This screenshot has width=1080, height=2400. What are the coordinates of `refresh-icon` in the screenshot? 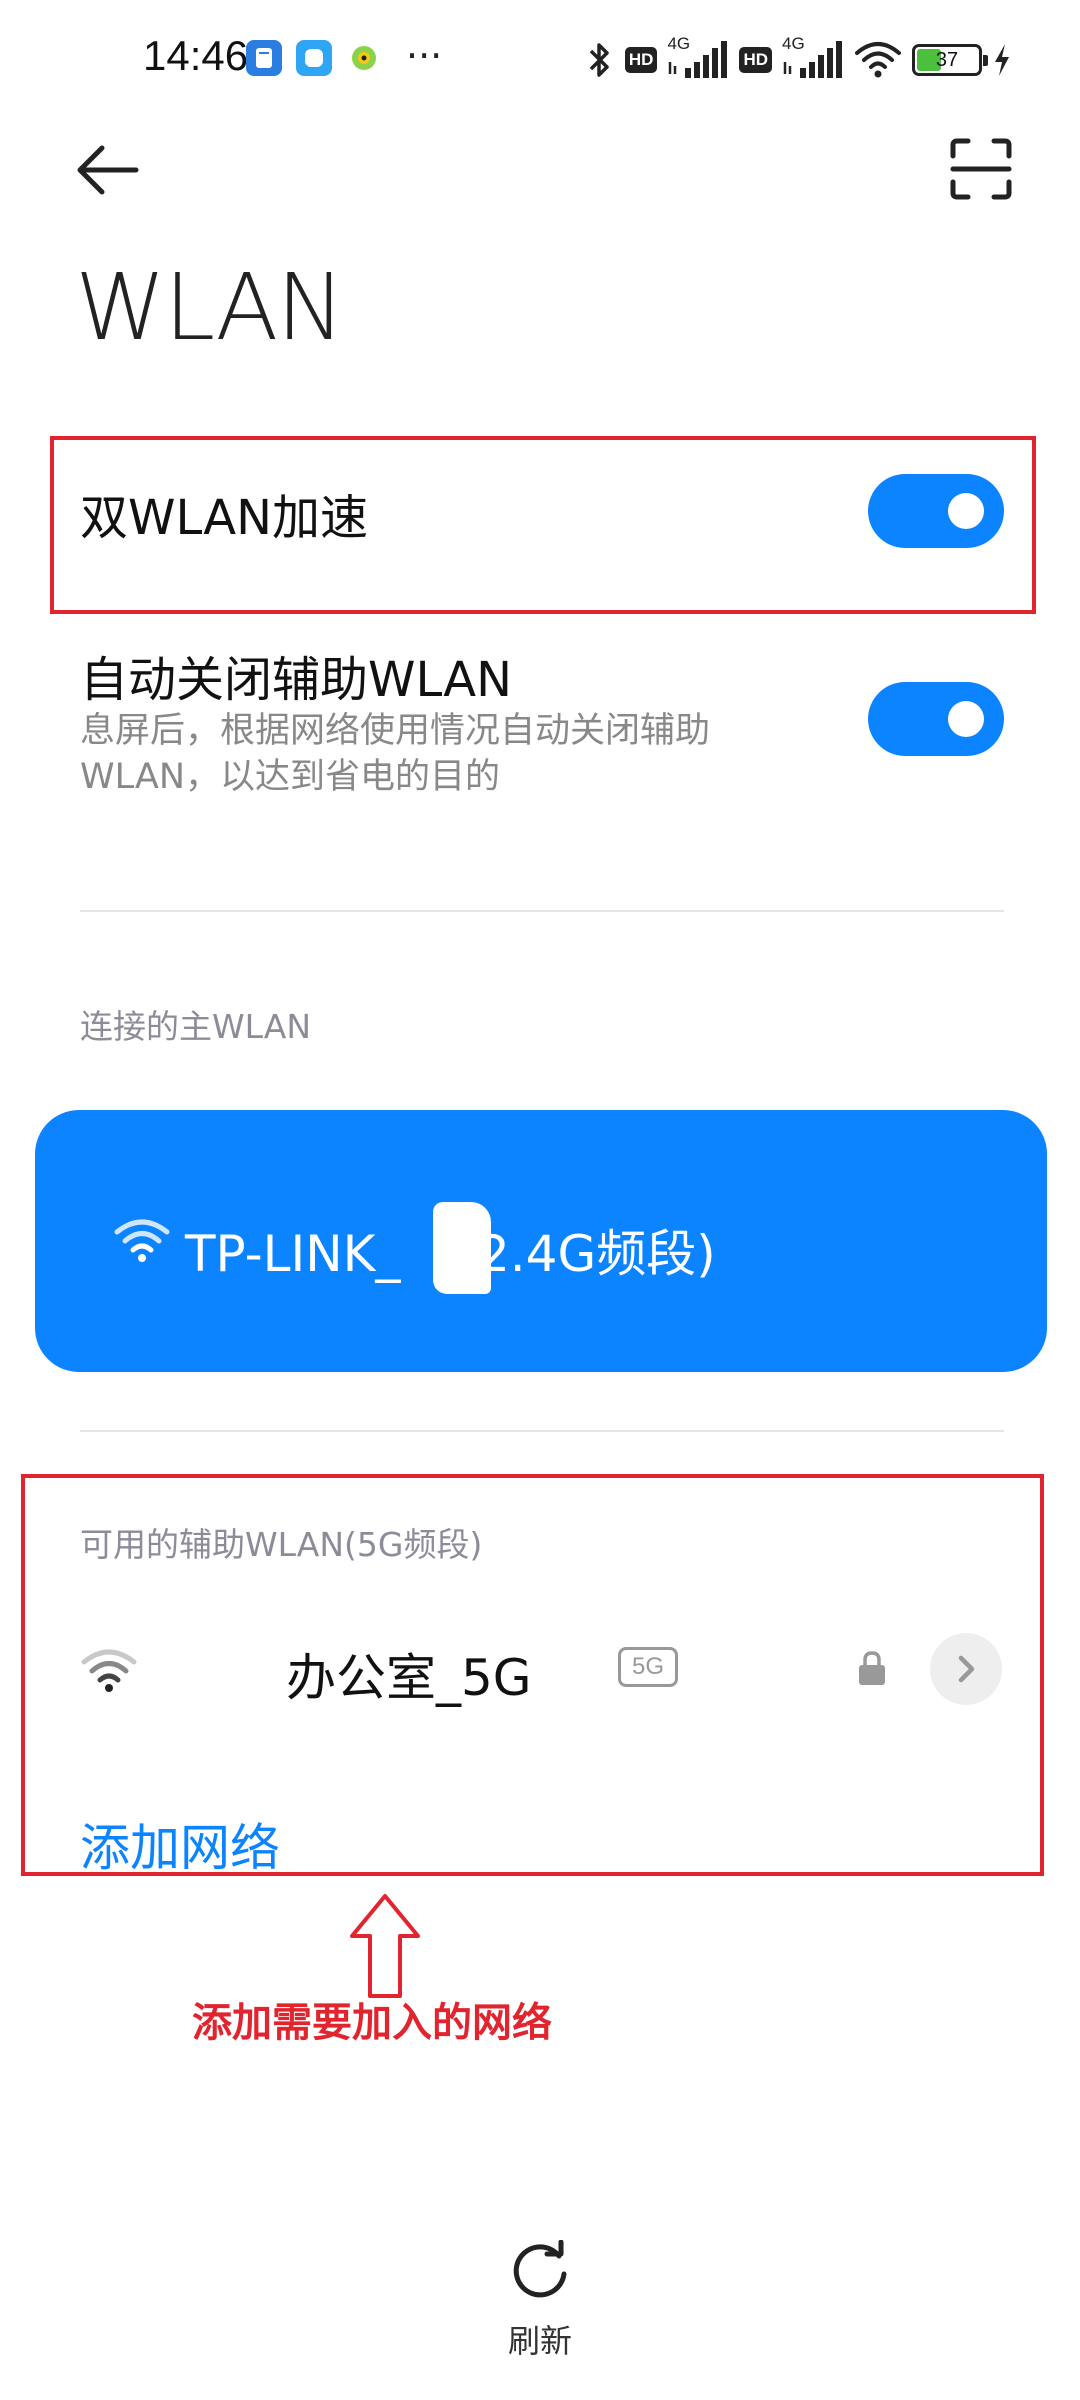 It's located at (540, 2269).